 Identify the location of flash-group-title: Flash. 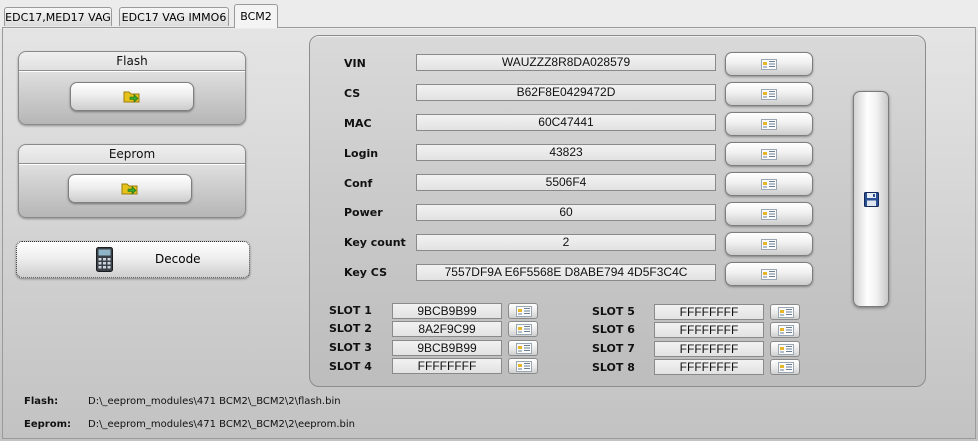
(132, 61).